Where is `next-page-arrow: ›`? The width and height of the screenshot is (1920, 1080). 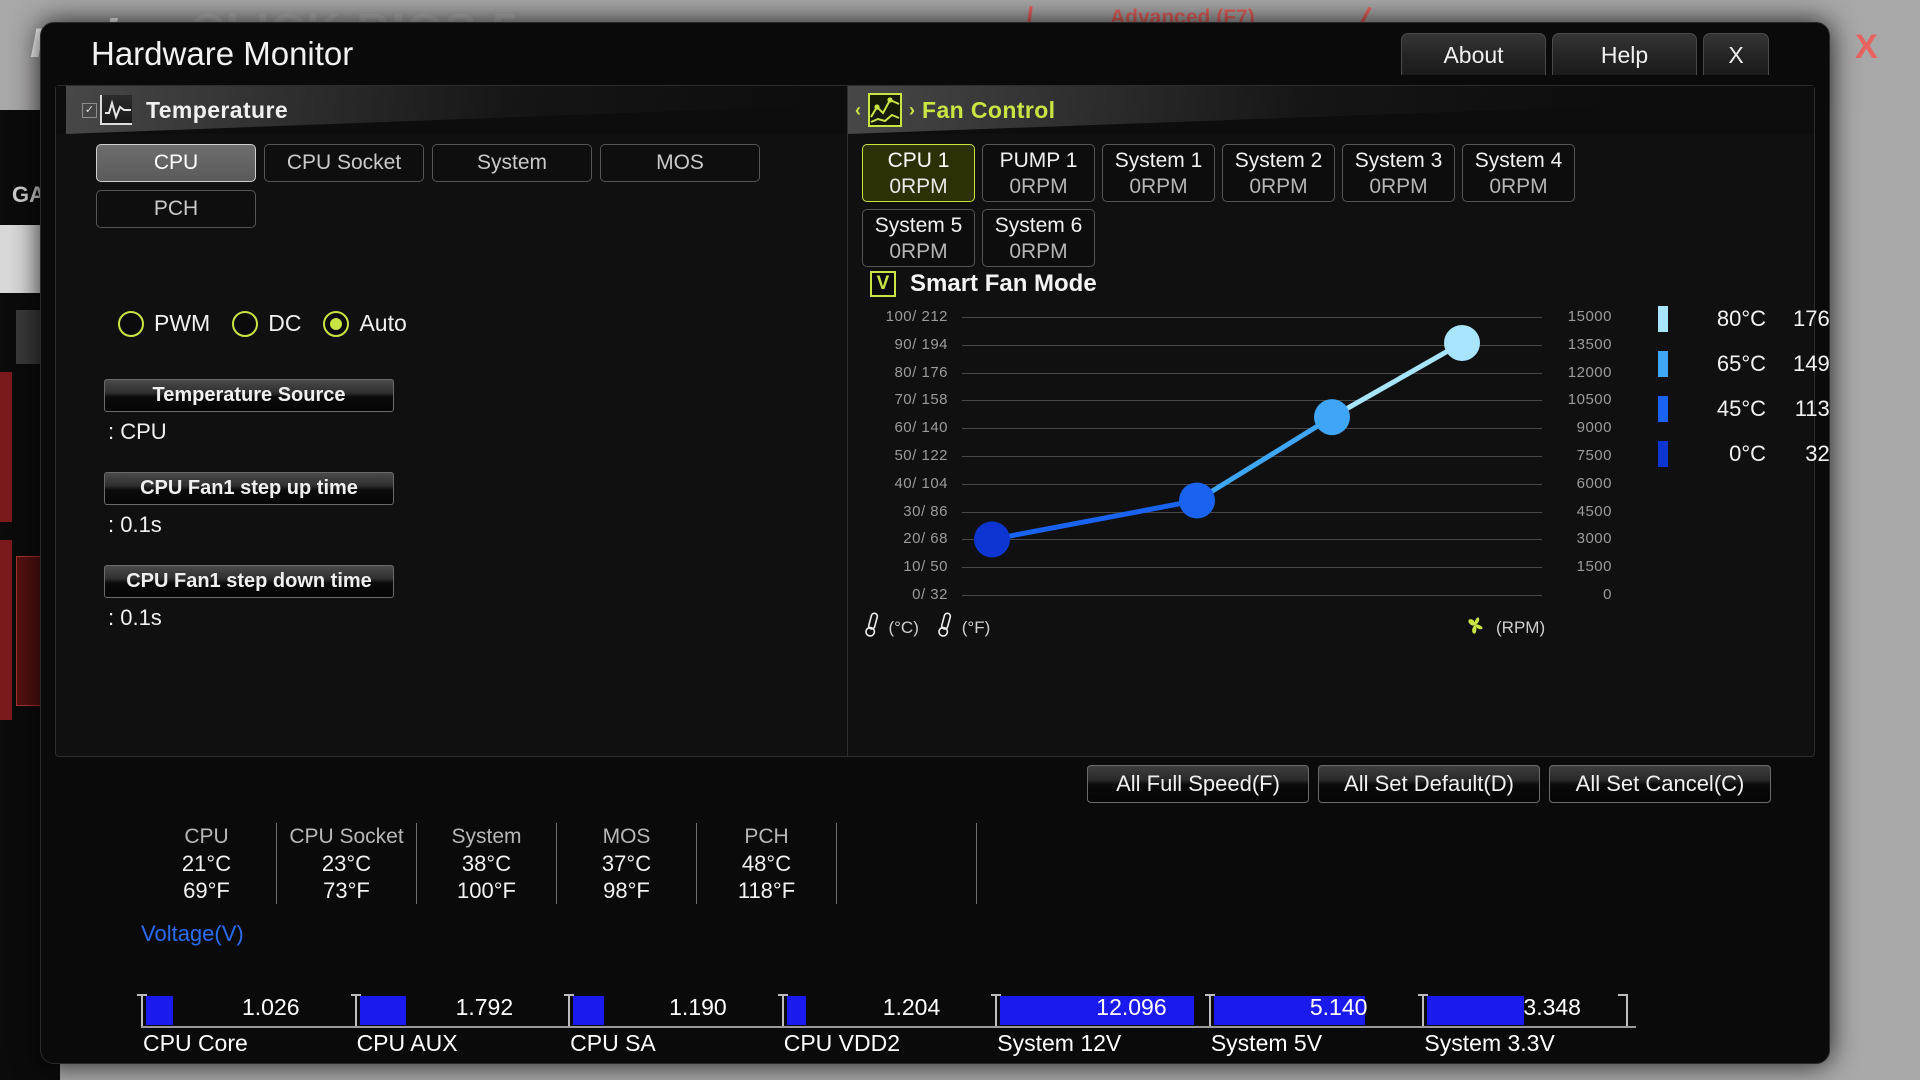 next-page-arrow: › is located at coordinates (912, 110).